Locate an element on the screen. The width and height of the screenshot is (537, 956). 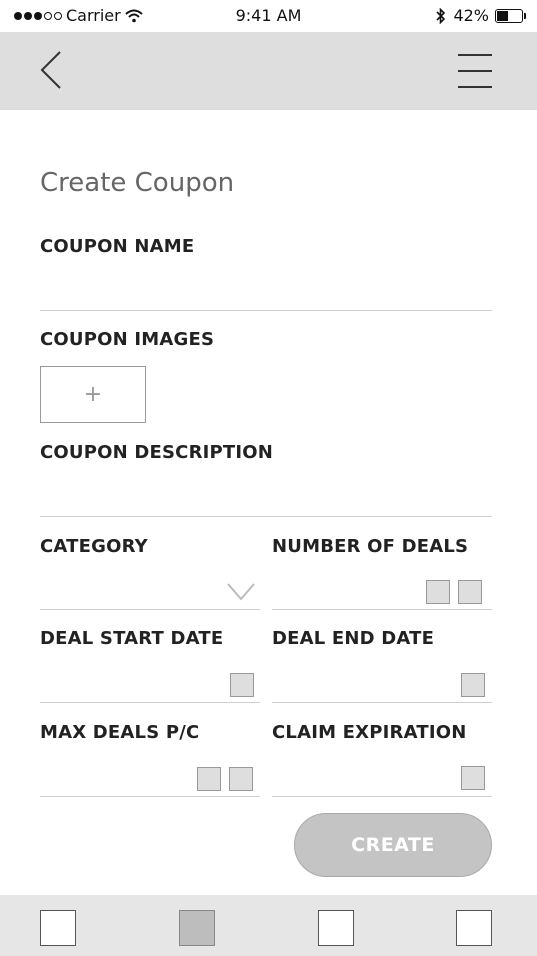
add-image-button: + is located at coordinates (93, 394).